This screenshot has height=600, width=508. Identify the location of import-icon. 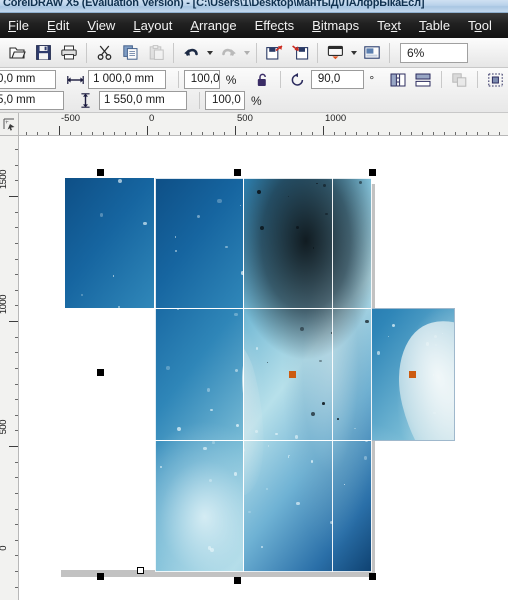
(274, 53).